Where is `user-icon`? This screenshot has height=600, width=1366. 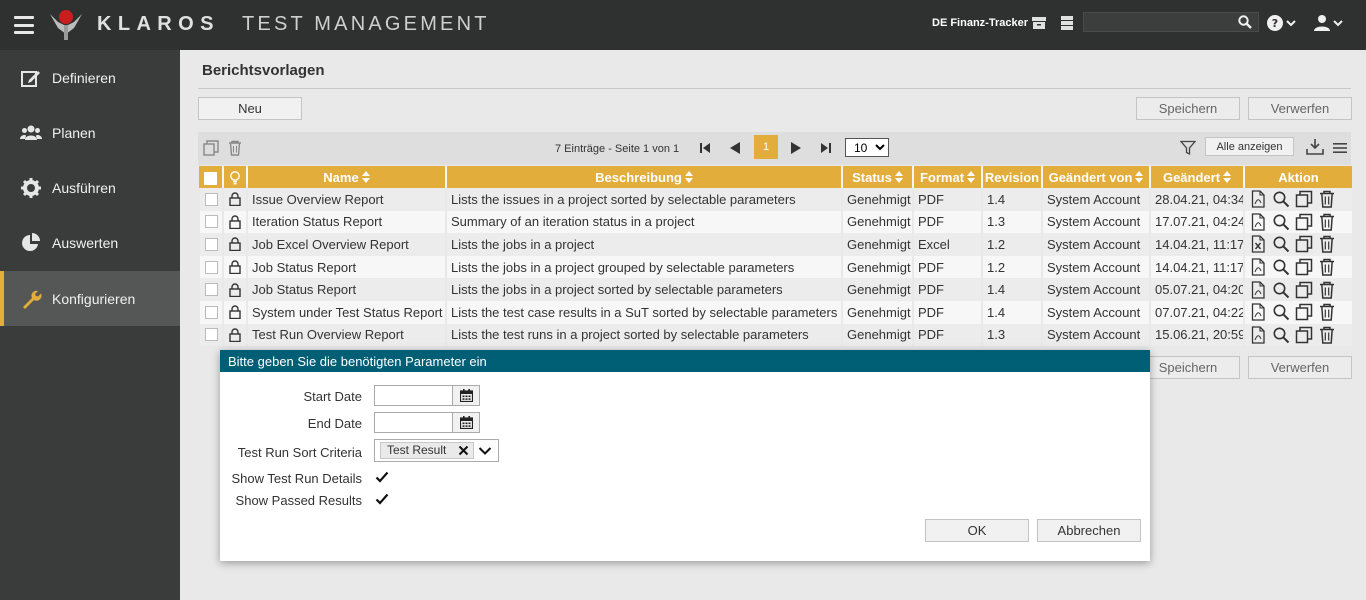 user-icon is located at coordinates (1329, 23).